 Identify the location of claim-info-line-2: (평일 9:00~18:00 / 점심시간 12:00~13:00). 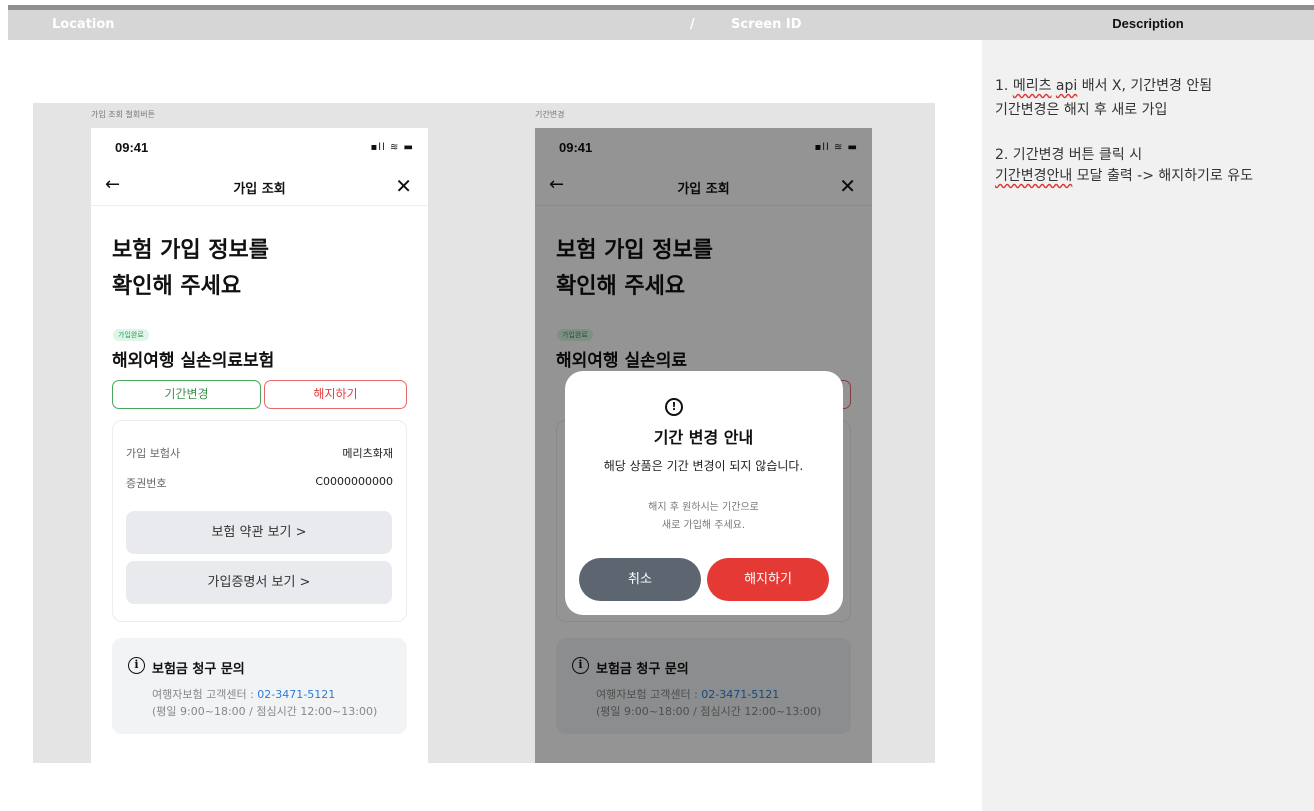
(265, 711).